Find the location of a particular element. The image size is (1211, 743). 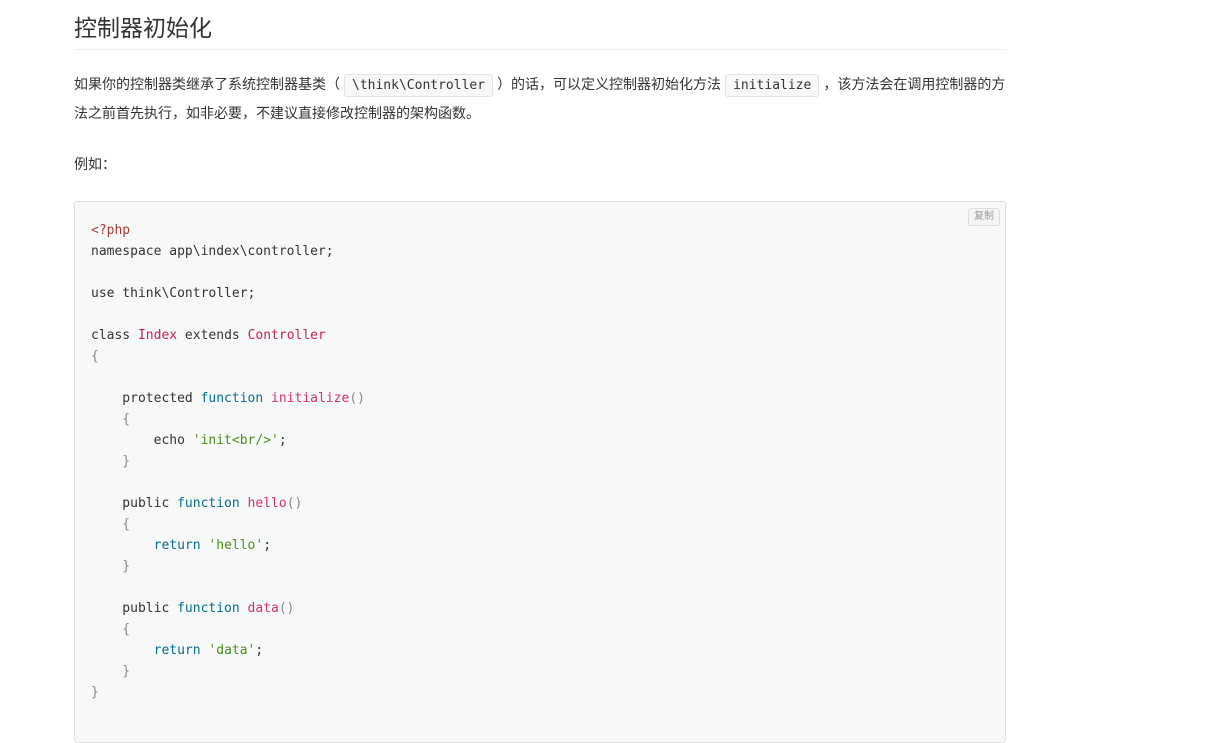

code-line: class Index extends Controller is located at coordinates (228, 335).